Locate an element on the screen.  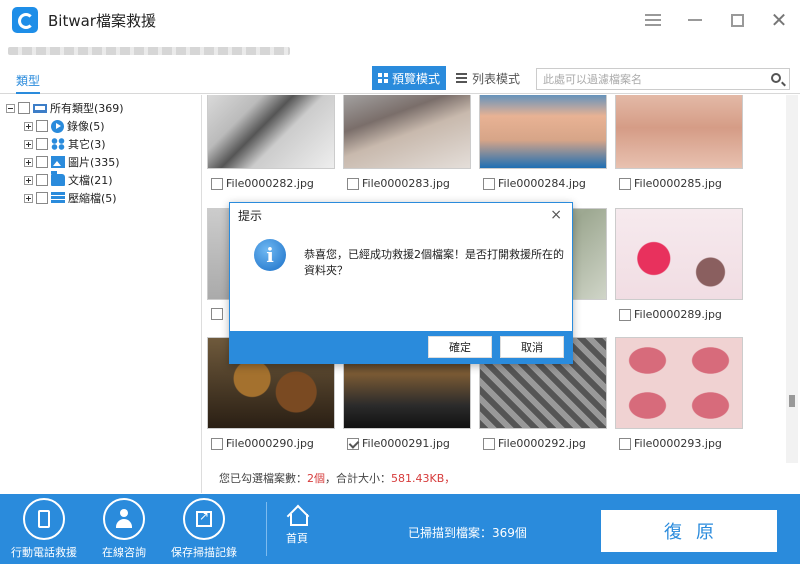
home-icon is located at coordinates (297, 515).